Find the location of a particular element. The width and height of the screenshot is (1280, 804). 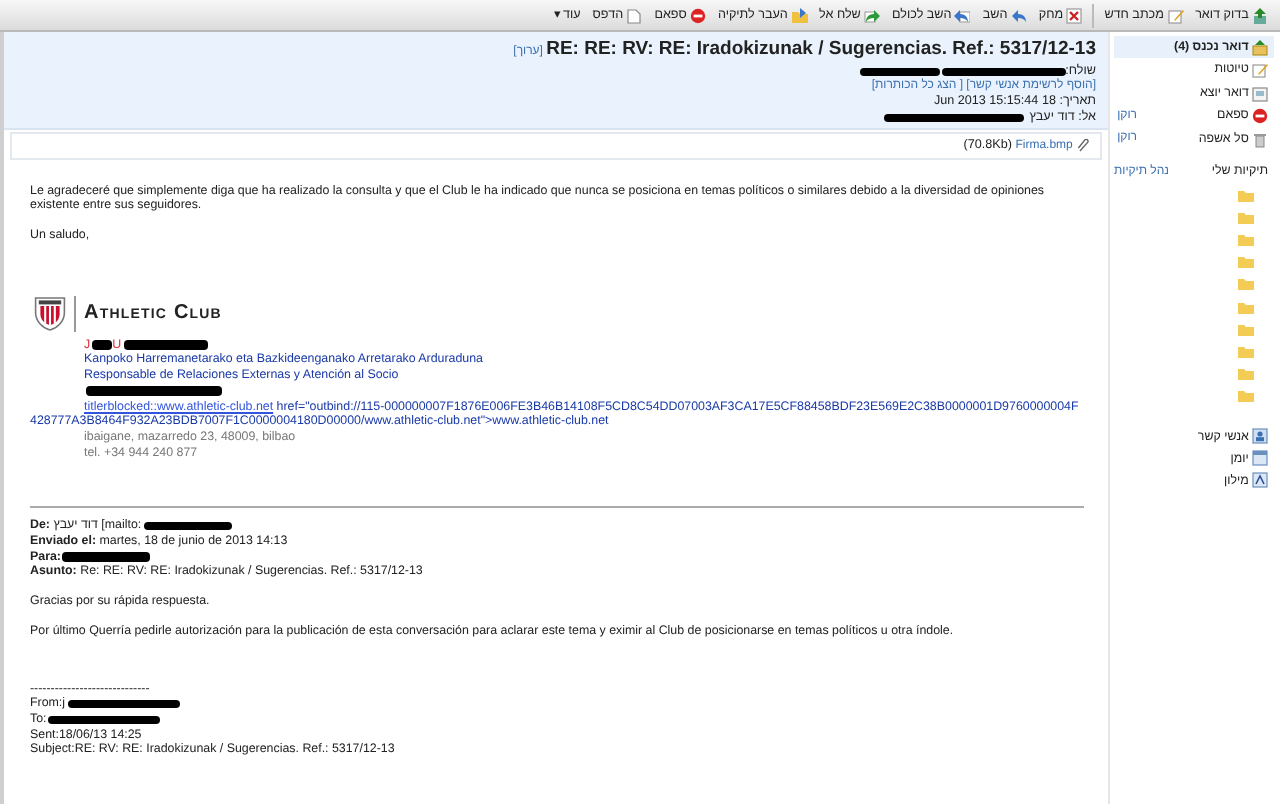

redaction-bar is located at coordinates (953, 118).